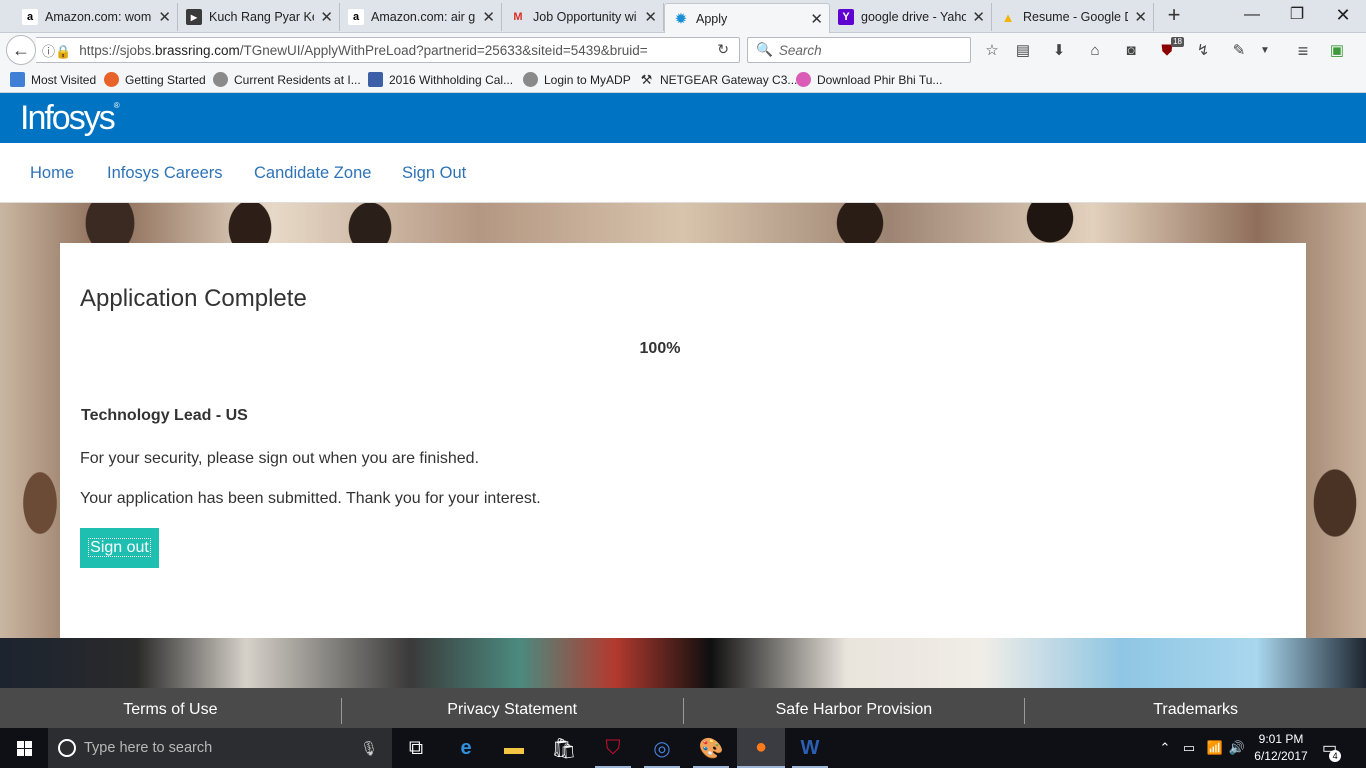 The width and height of the screenshot is (1366, 768). Describe the element at coordinates (1237, 748) in the screenshot. I see `volume-icon: 🔊` at that location.